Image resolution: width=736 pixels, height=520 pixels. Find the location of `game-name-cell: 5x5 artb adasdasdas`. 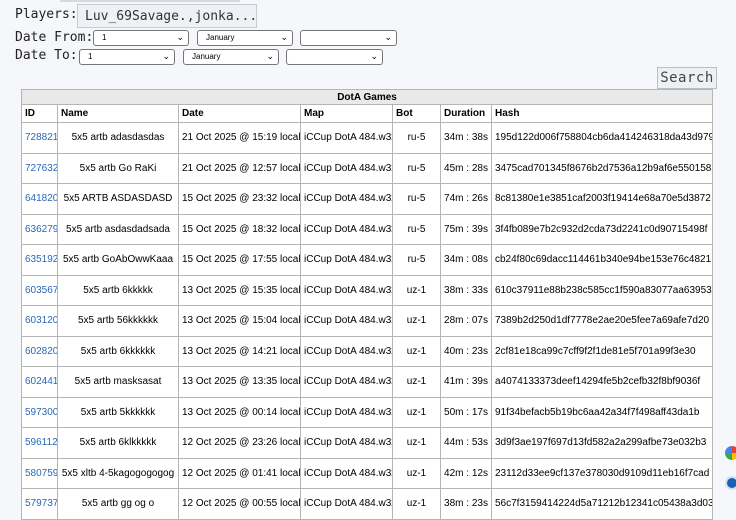

game-name-cell: 5x5 artb adasdasdas is located at coordinates (118, 138).